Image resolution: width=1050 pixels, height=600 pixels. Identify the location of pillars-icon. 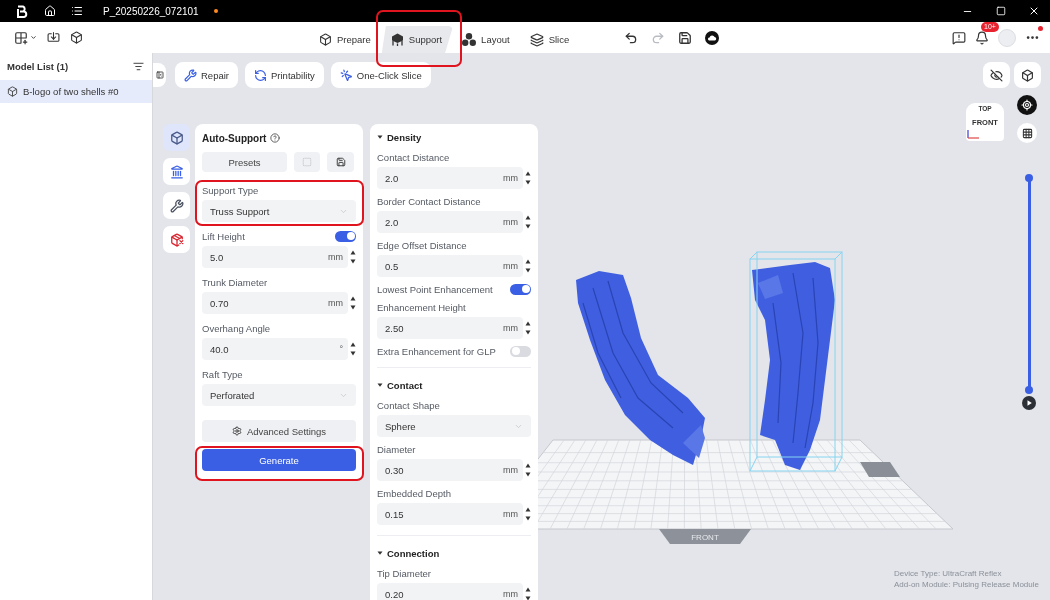
(176, 171).